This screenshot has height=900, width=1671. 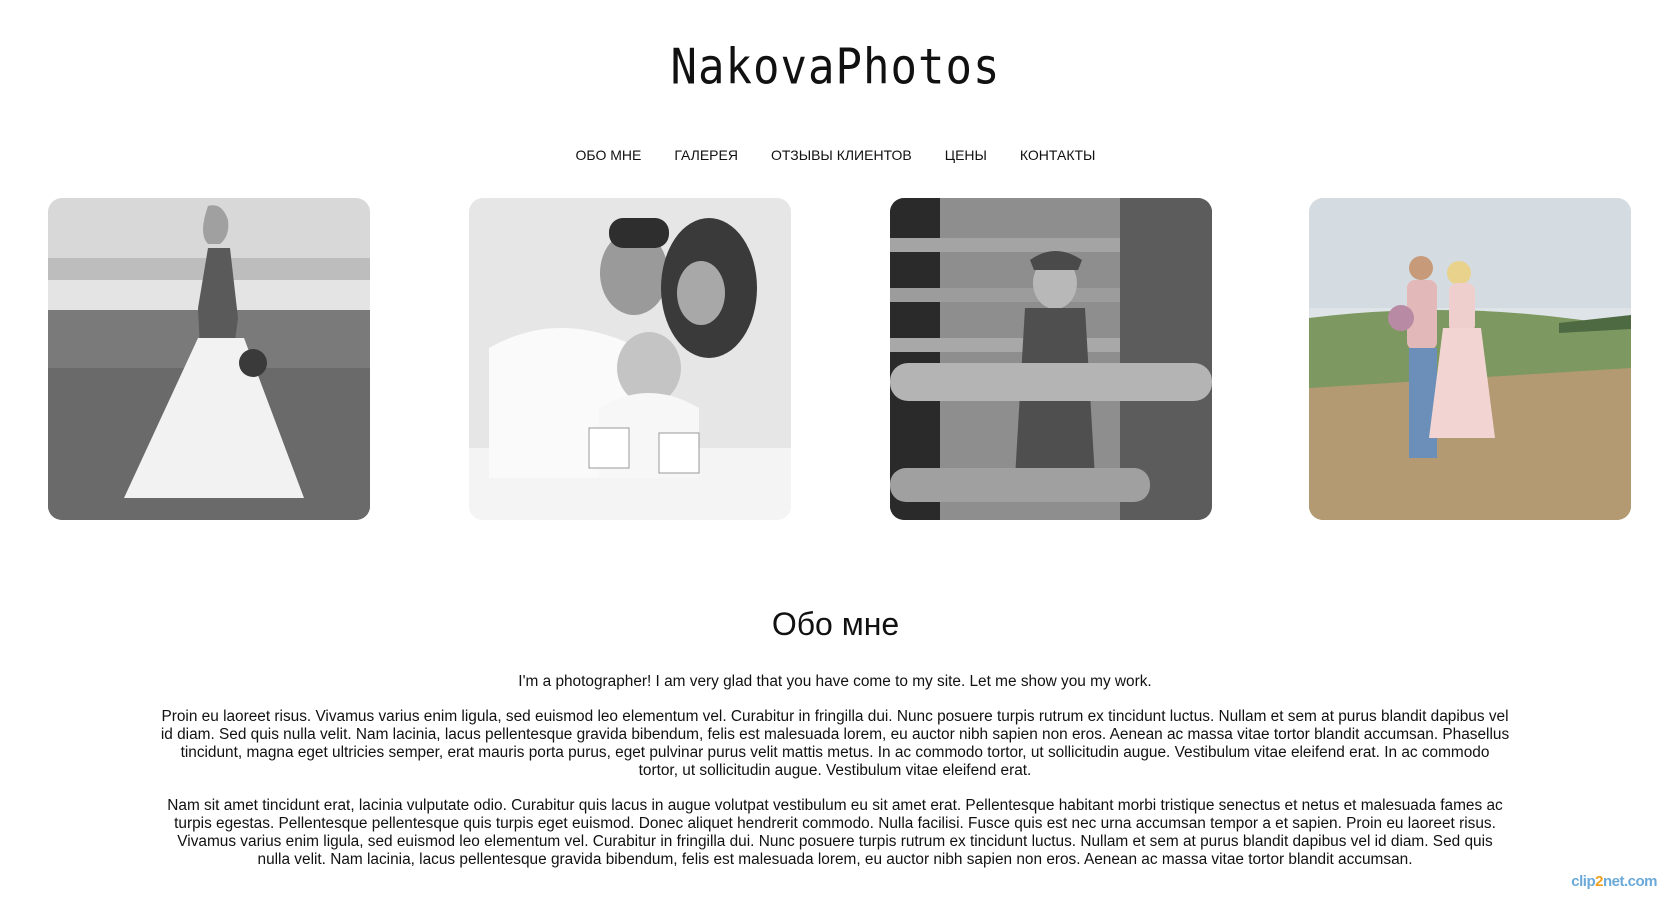 What do you see at coordinates (835, 624) in the screenshot?
I see `about-title: Обо мне` at bounding box center [835, 624].